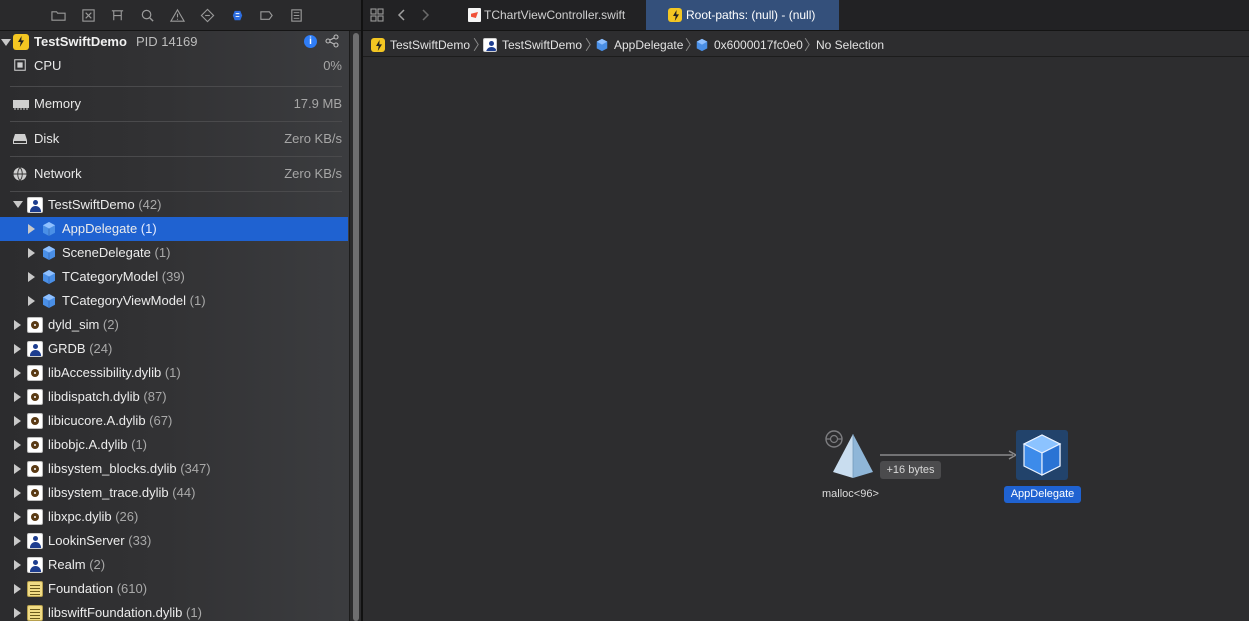 The image size is (1249, 621). Describe the element at coordinates (67, 564) in the screenshot. I see `tree-label: Realm` at that location.